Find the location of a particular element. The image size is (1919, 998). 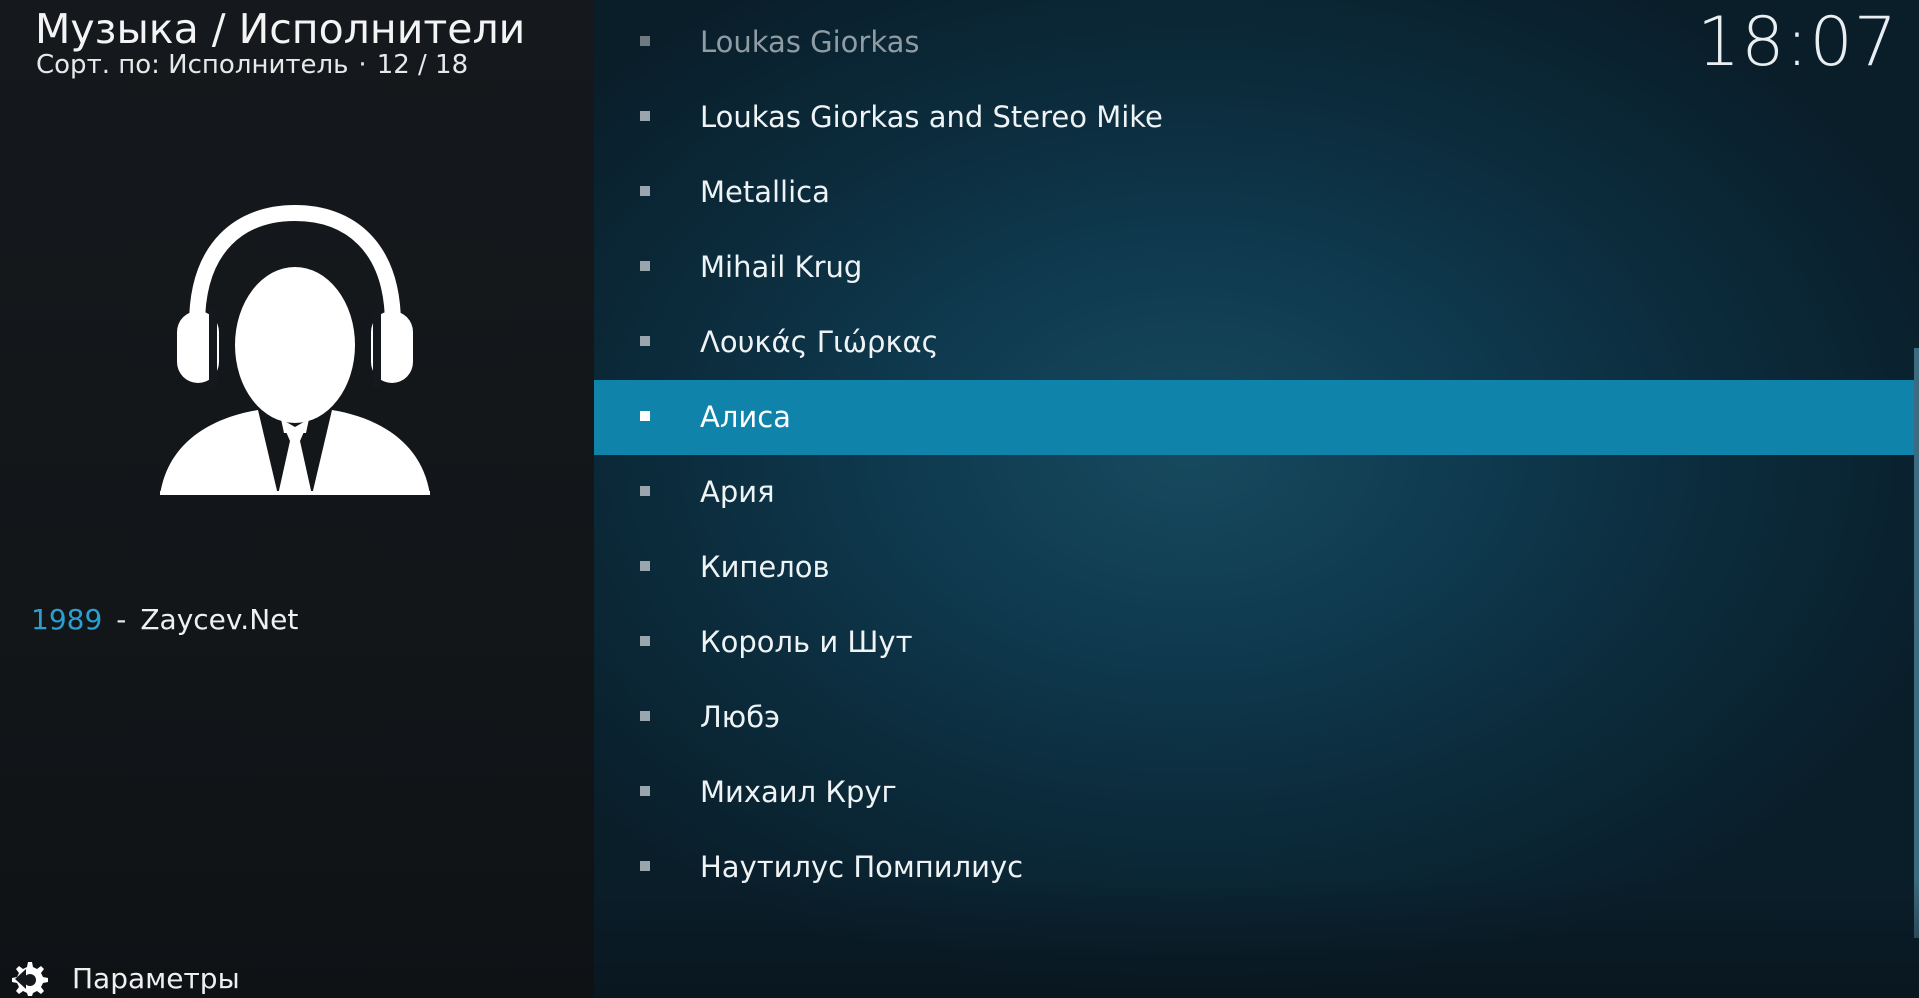

artist-name: Алиса is located at coordinates (745, 417).